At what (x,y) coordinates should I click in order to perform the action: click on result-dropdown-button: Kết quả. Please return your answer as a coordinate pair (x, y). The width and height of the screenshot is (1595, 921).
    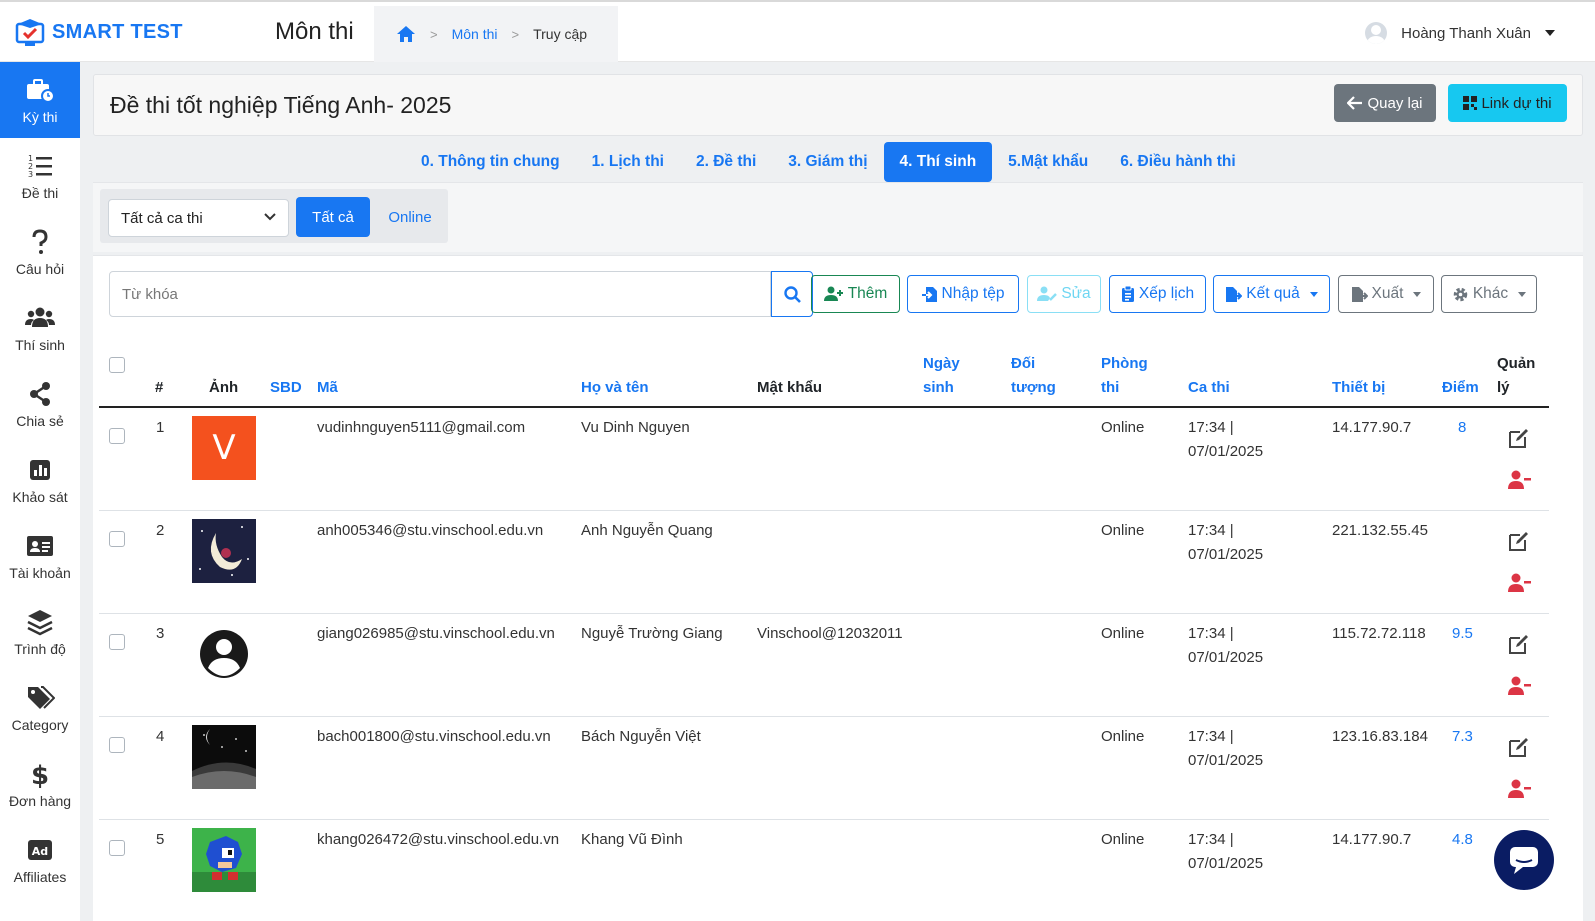
    Looking at the image, I should click on (1271, 294).